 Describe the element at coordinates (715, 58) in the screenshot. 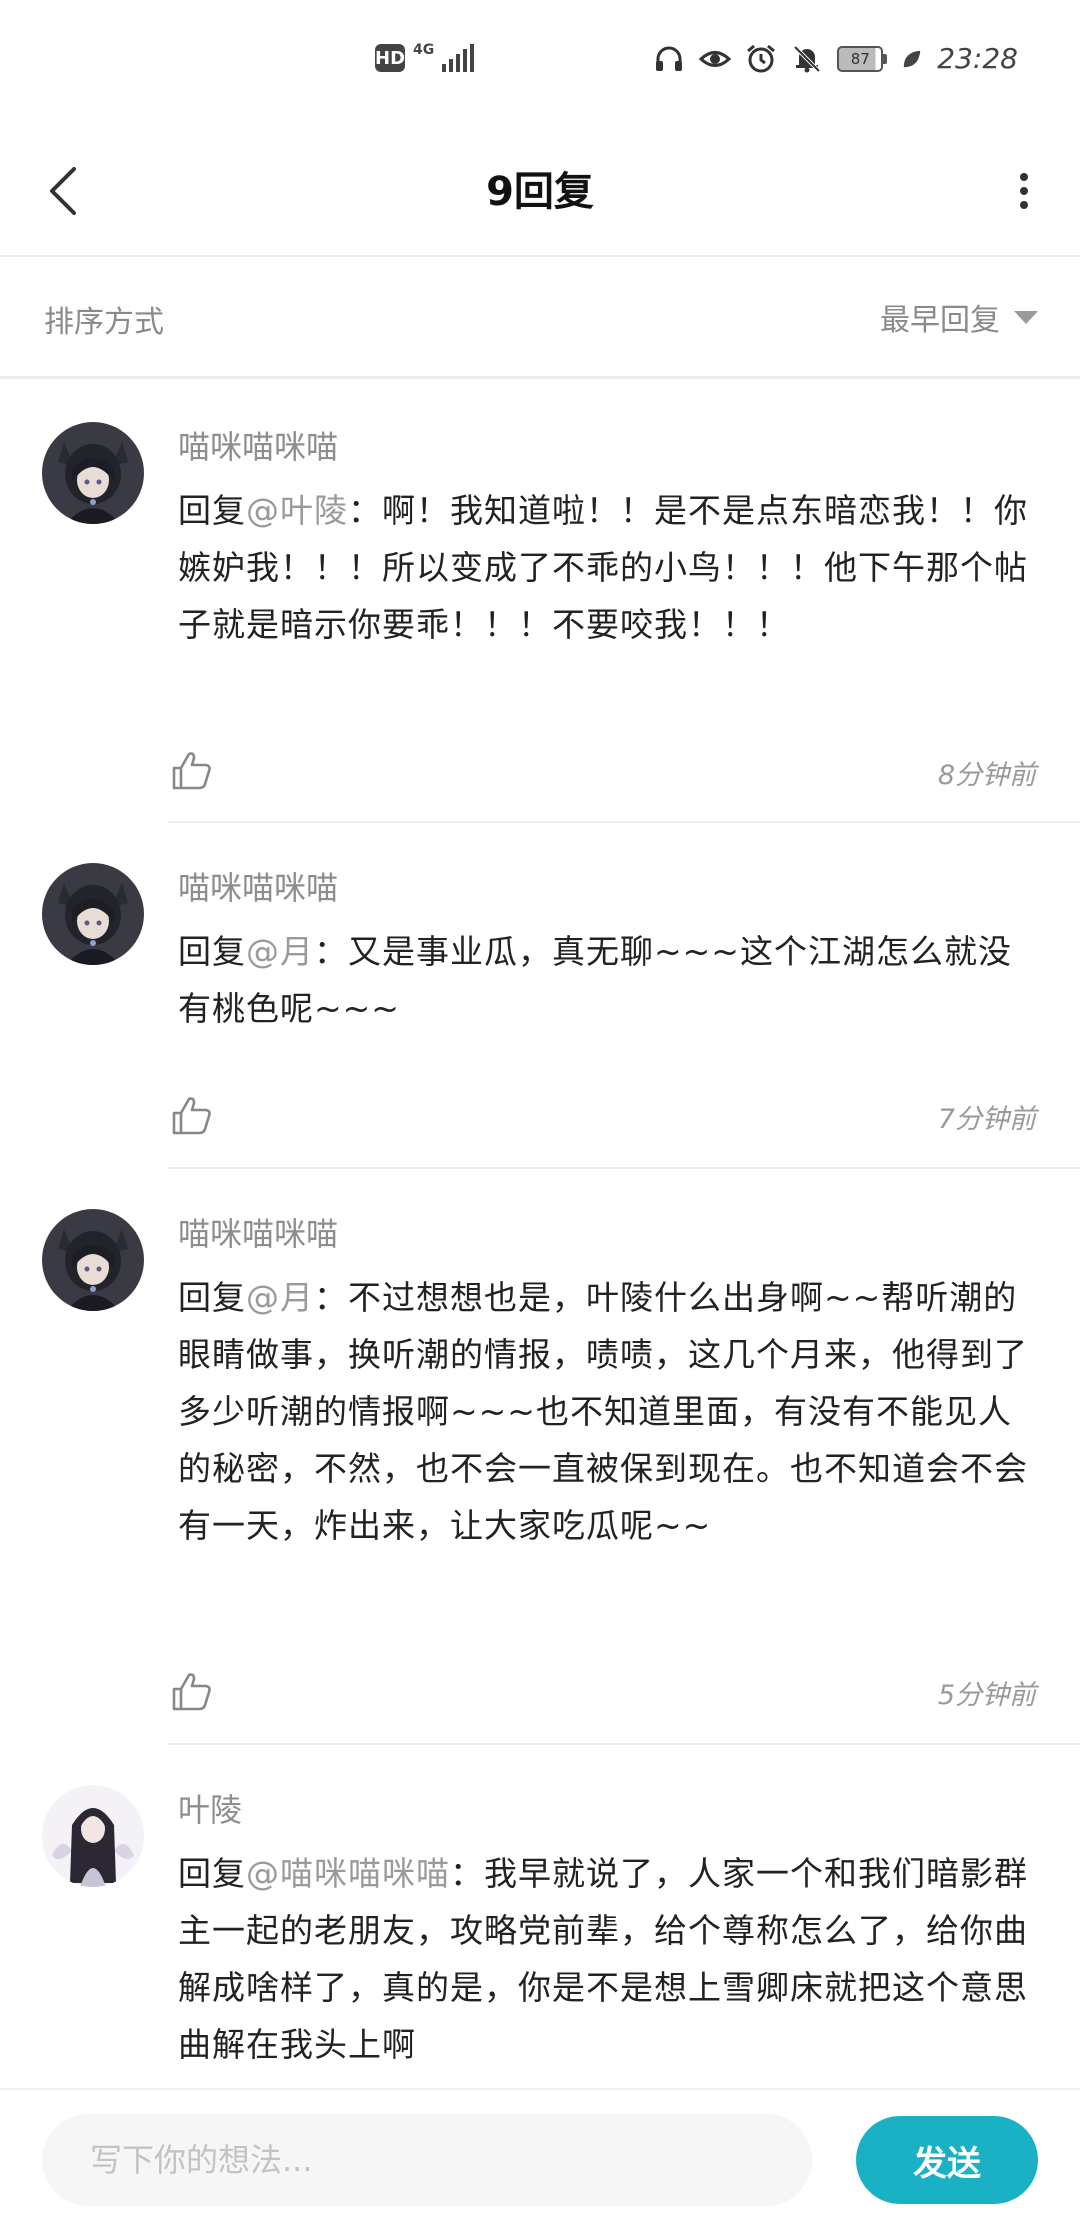

I see `eye-icon` at that location.